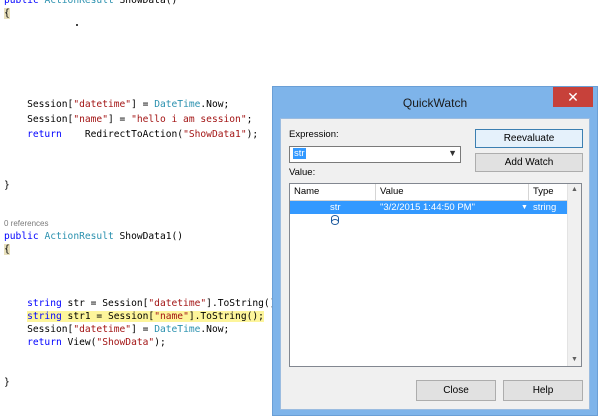 Image resolution: width=600 pixels, height=420 pixels. What do you see at coordinates (189, 119) in the screenshot?
I see `code-token: "hello i am session"` at bounding box center [189, 119].